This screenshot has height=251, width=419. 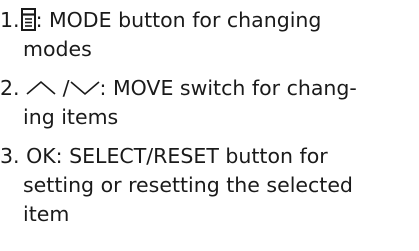 I want to click on item-number: 1., so click(x=10, y=20).